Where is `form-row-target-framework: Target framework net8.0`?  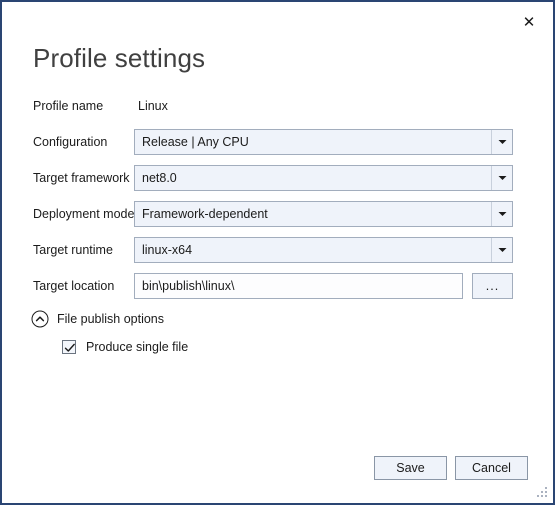 form-row-target-framework: Target framework net8.0 is located at coordinates (277, 178).